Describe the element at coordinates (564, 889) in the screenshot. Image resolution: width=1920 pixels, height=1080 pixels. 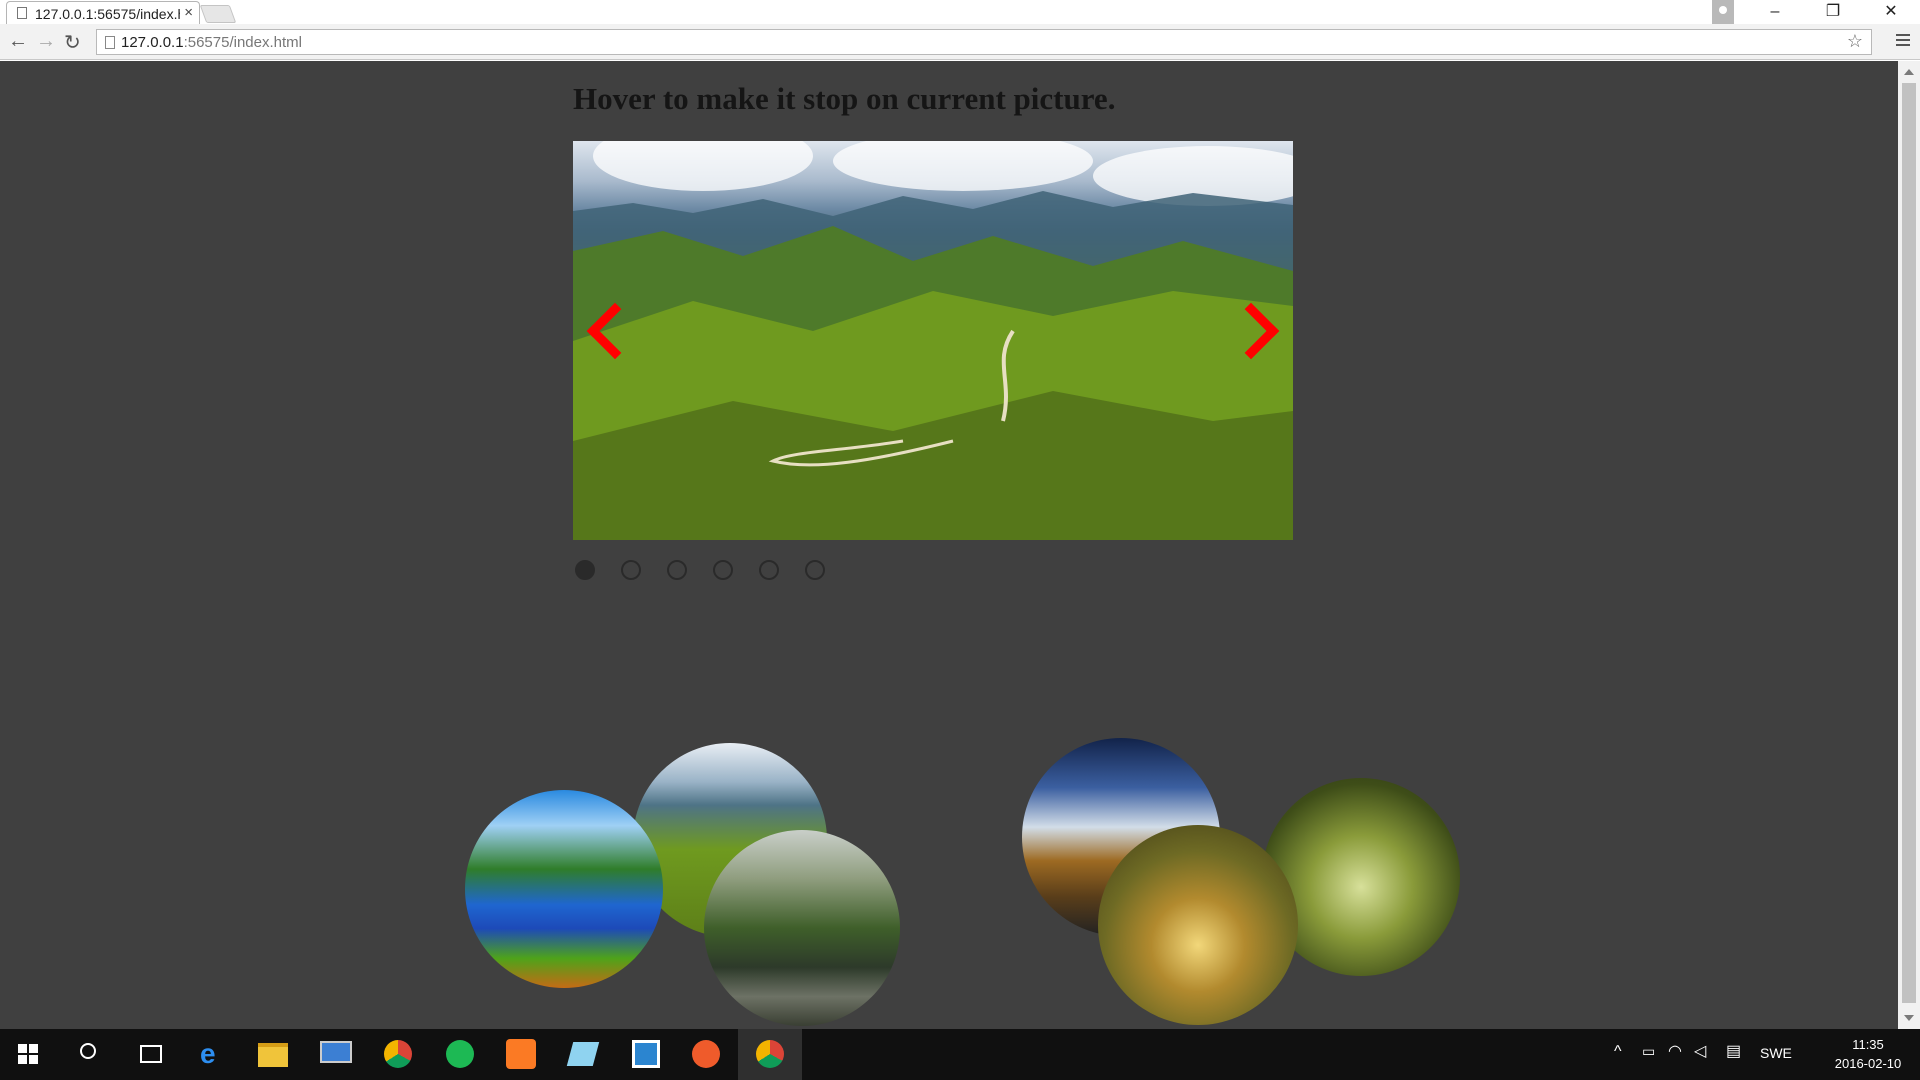
I see `circle-image-lake` at that location.